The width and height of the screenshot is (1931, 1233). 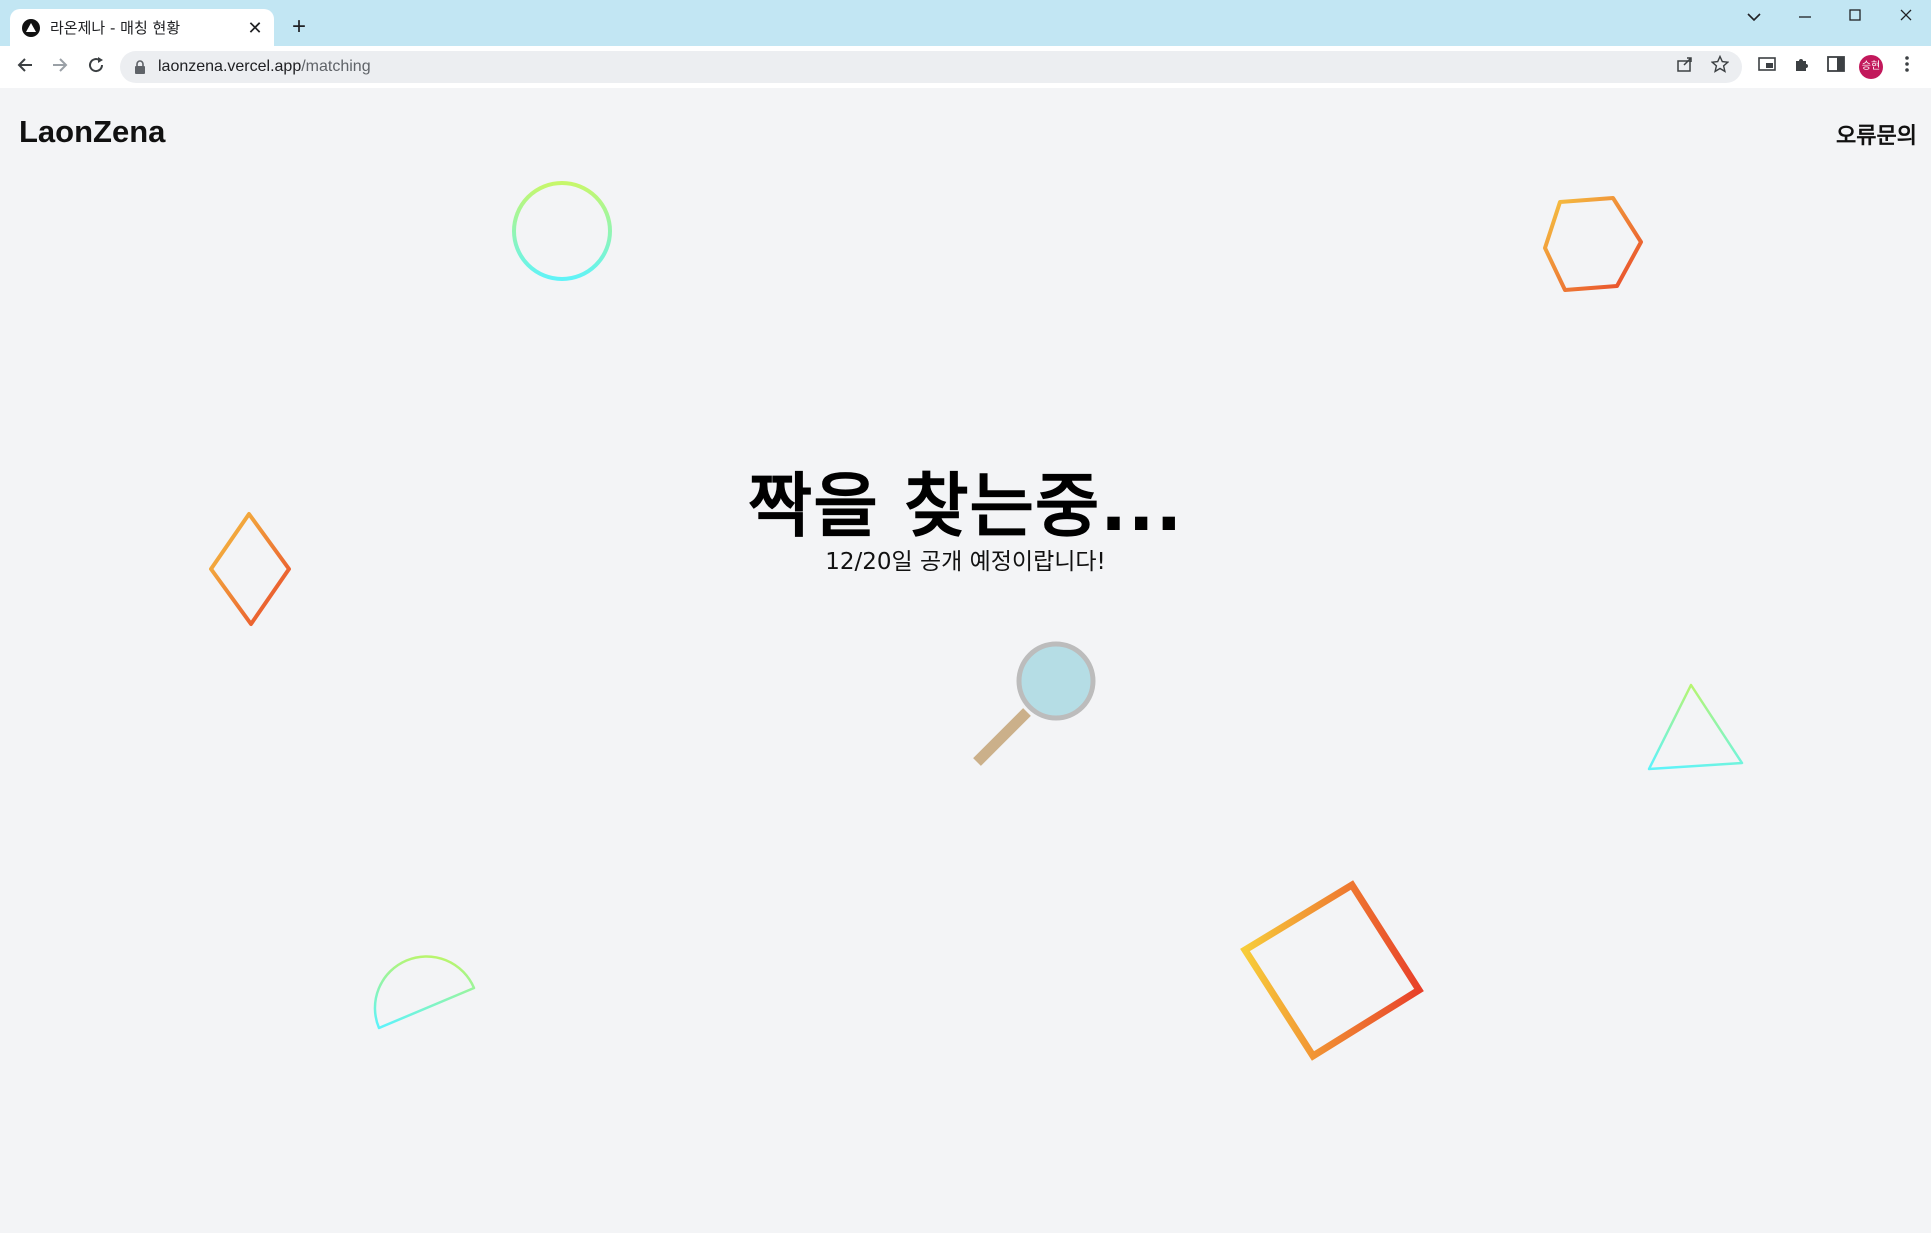 I want to click on vercel-favicon-icon, so click(x=31, y=27).